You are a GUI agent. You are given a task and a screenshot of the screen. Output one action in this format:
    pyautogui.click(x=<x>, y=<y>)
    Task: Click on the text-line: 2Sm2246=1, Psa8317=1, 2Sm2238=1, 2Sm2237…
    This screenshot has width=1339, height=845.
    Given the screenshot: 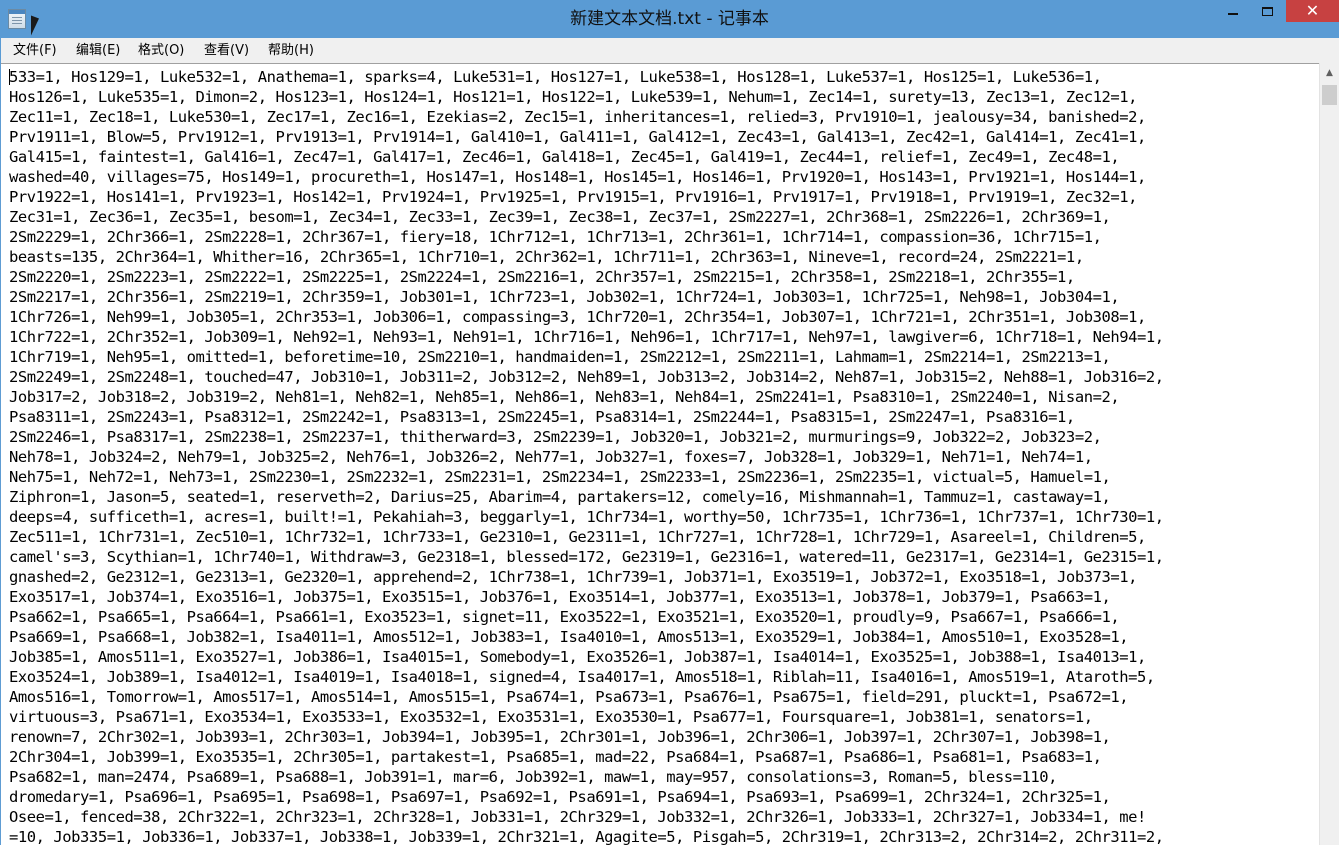 What is the action you would take?
    pyautogui.click(x=555, y=437)
    